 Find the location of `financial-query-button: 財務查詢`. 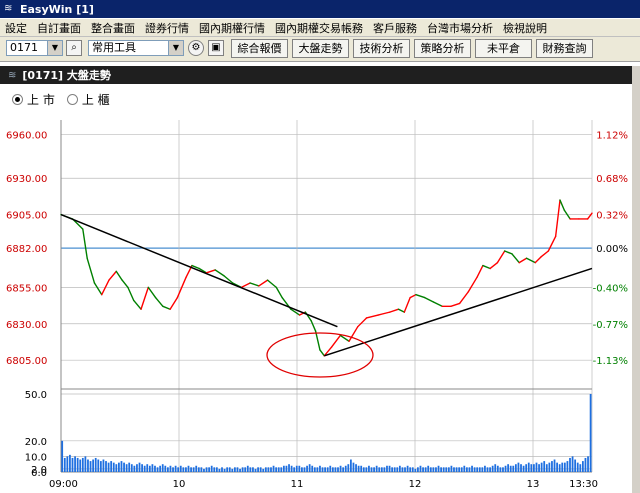

financial-query-button: 財務查詢 is located at coordinates (564, 48).